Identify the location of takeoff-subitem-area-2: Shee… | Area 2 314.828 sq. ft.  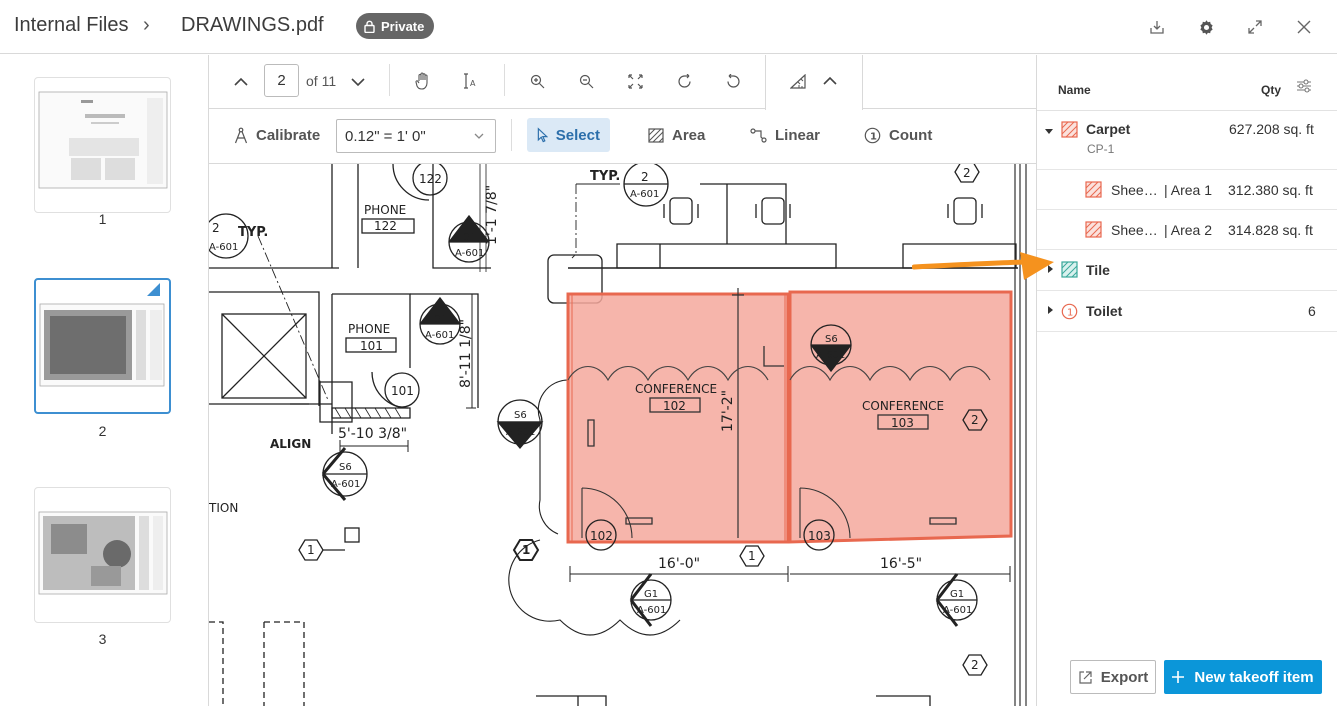
(1187, 230).